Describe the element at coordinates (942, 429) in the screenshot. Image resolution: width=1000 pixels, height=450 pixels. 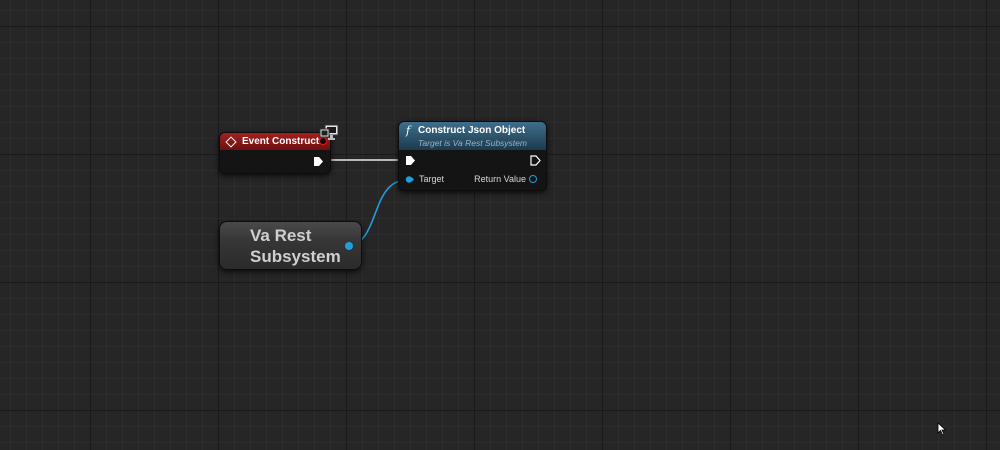
I see `mouse-cursor-icon` at that location.